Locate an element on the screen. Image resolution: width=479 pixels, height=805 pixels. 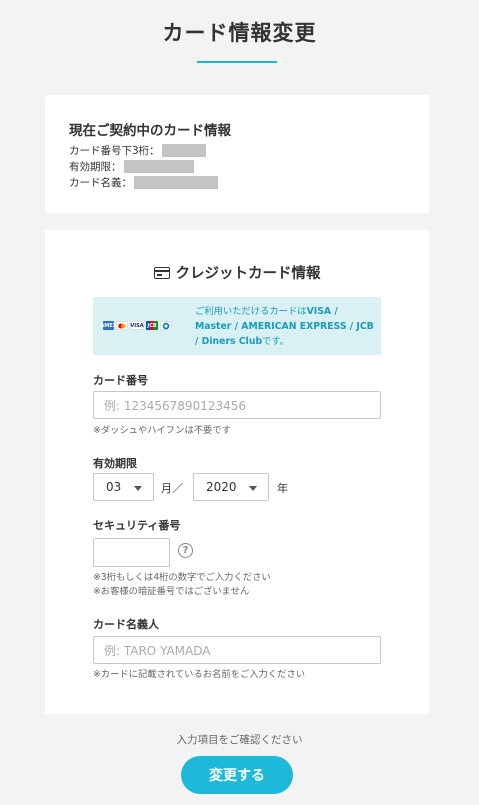
expiry-month-value: 03 is located at coordinates (114, 487).